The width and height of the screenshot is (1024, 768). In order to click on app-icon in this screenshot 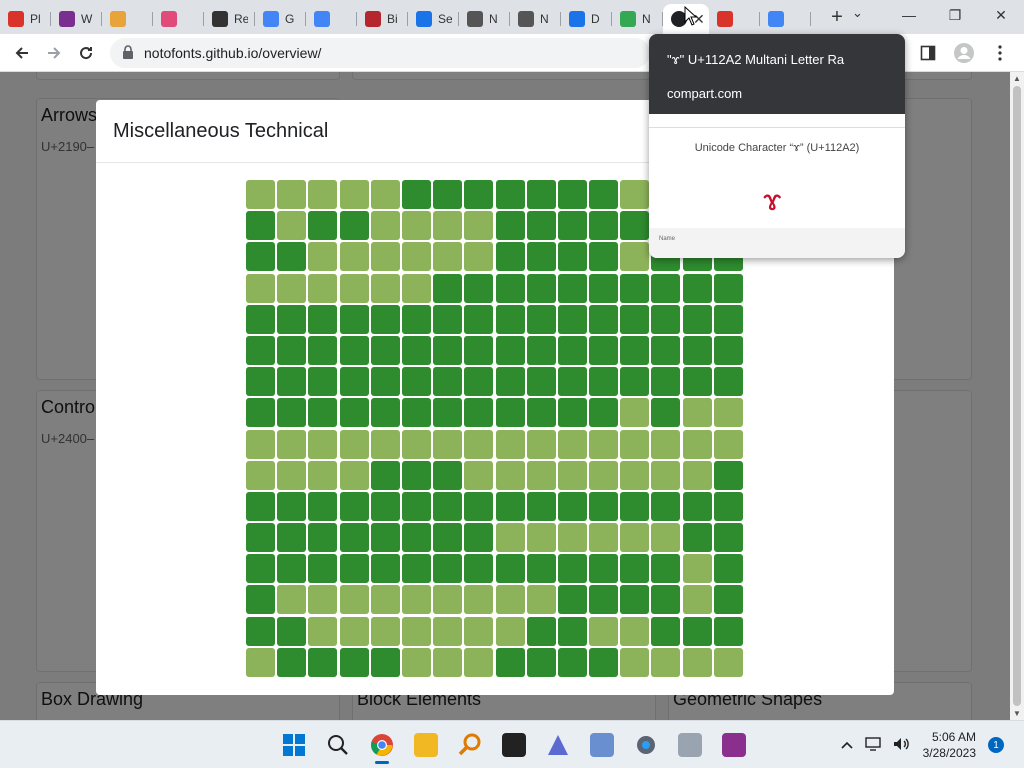, I will do `click(558, 745)`.